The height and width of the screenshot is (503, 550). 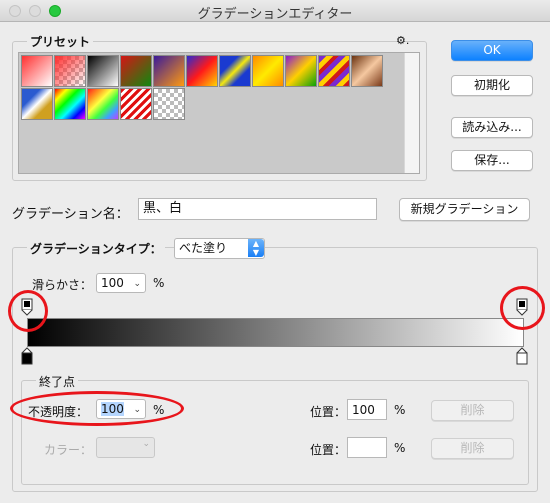 What do you see at coordinates (472, 448) in the screenshot?
I see `delete-color-stop-button: 削除` at bounding box center [472, 448].